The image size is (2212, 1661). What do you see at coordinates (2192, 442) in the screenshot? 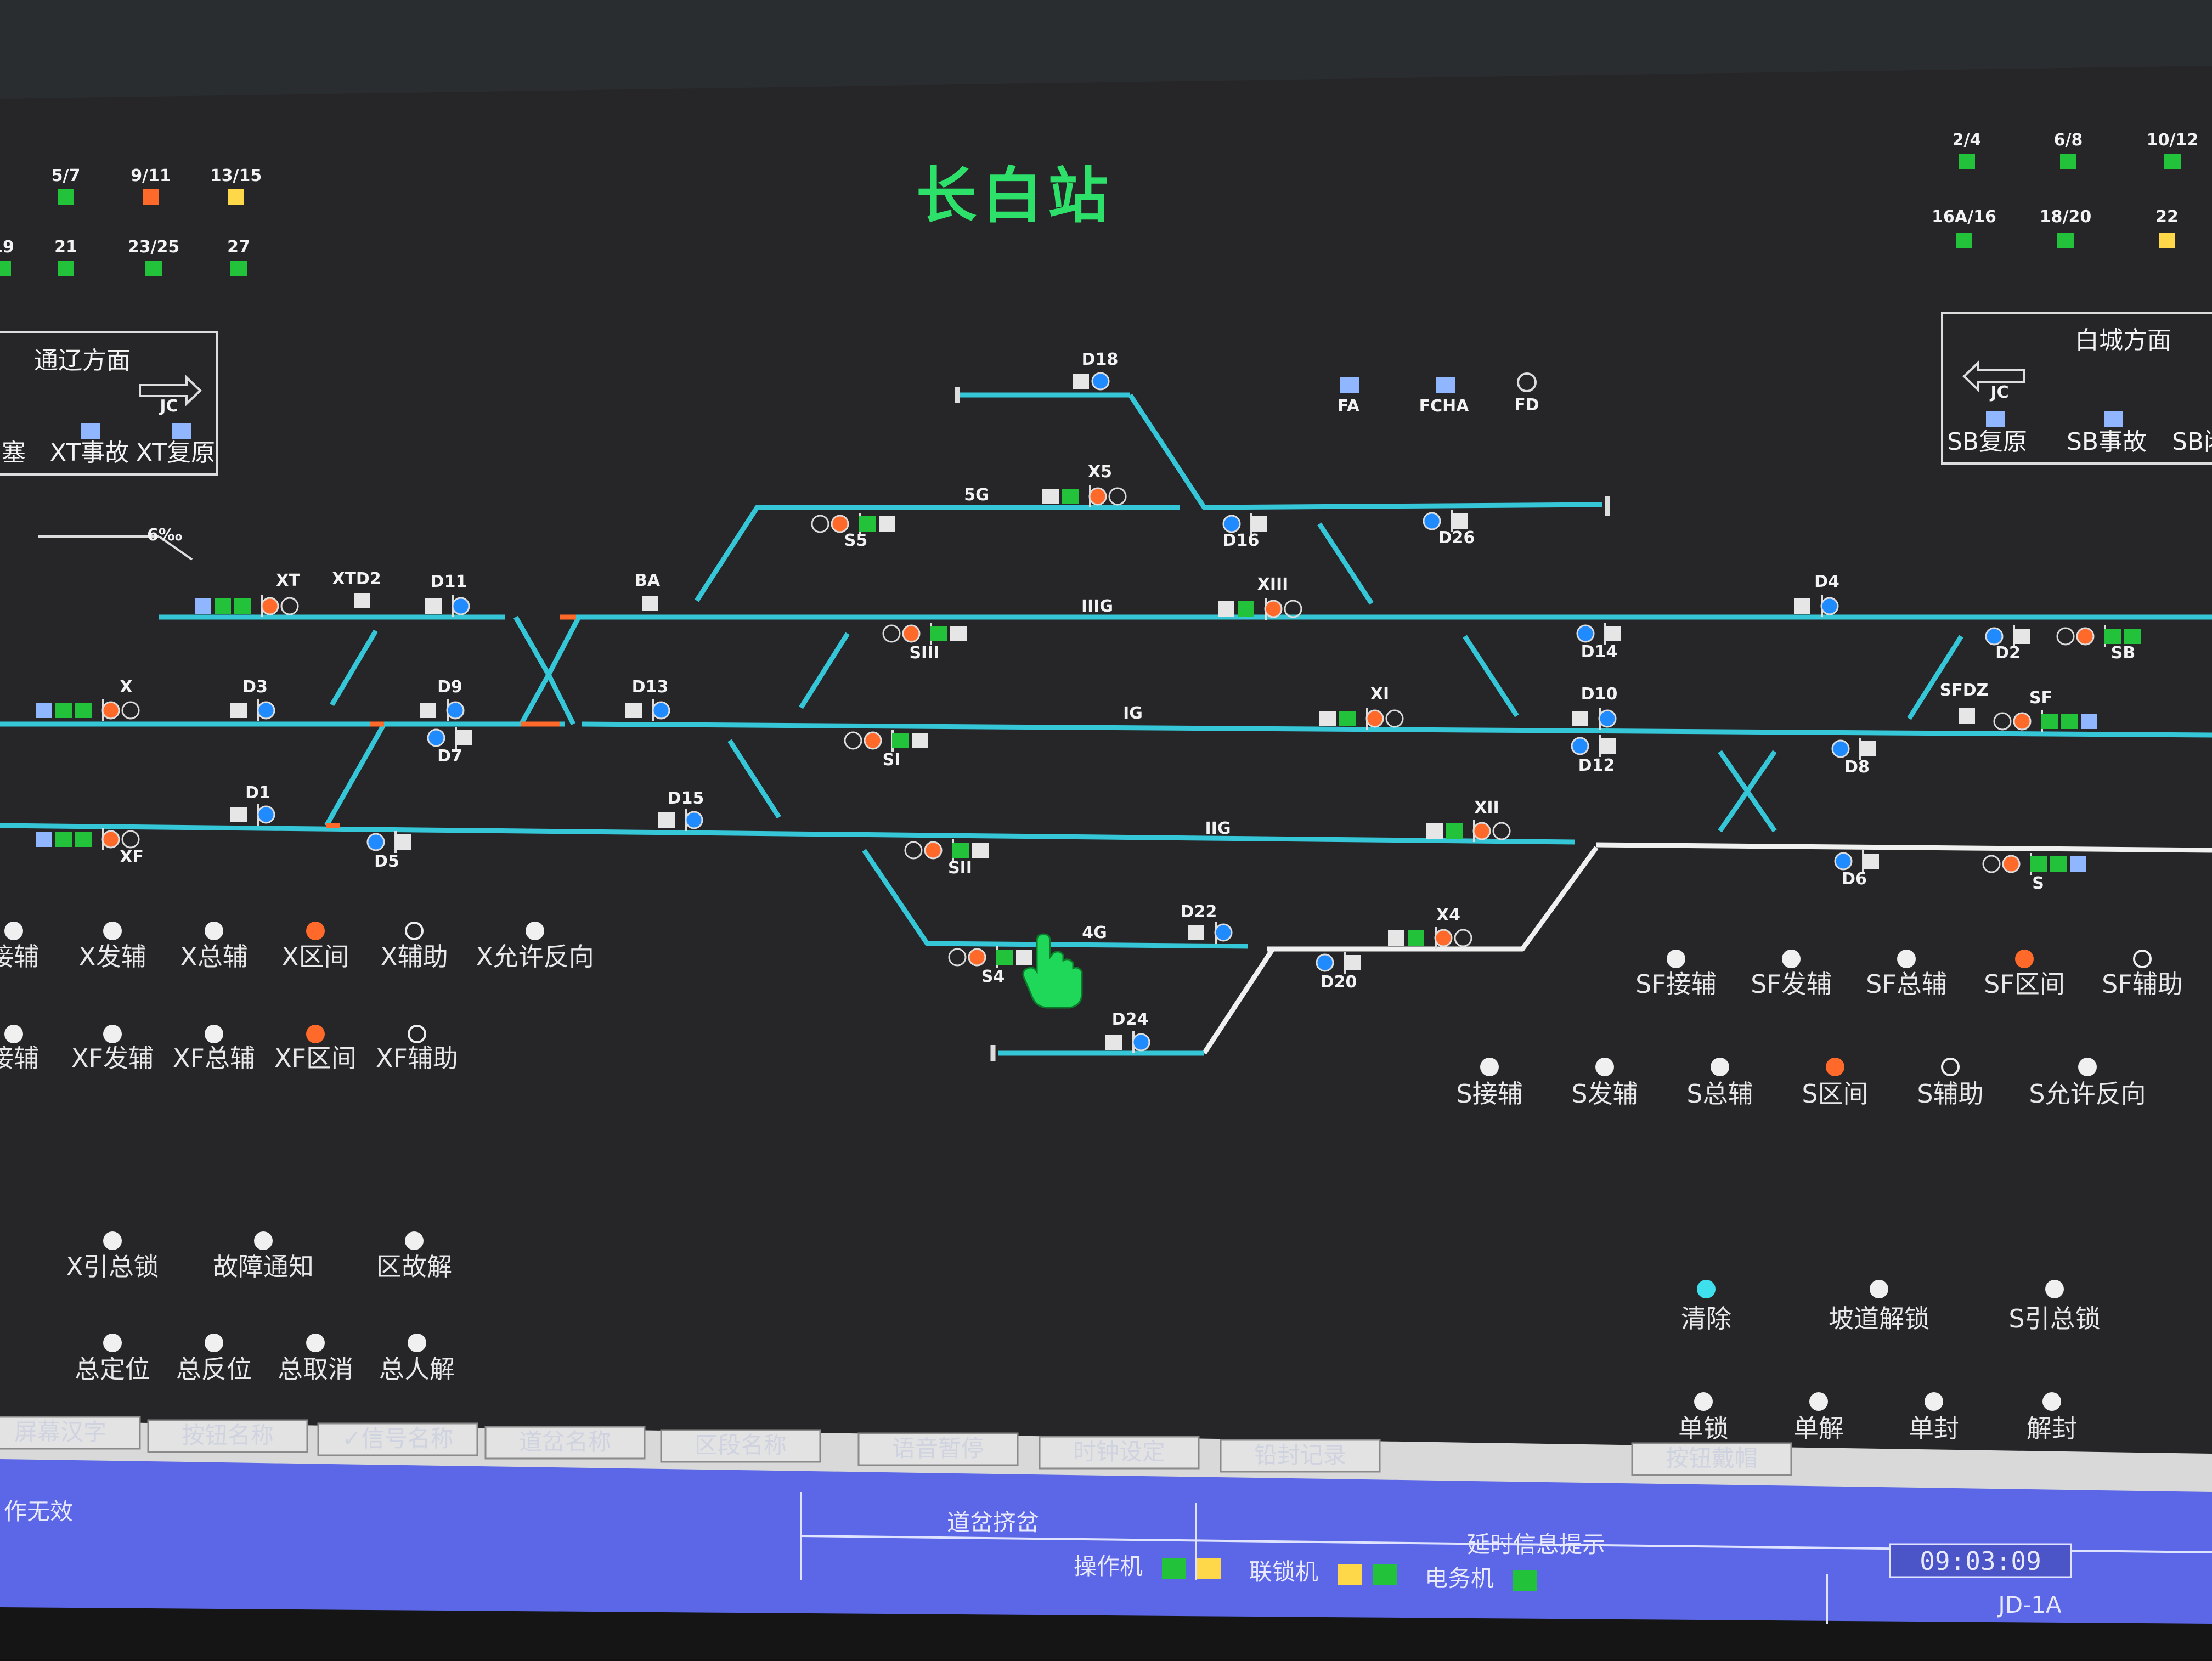
I see `sb-block-button: SB闭` at bounding box center [2192, 442].